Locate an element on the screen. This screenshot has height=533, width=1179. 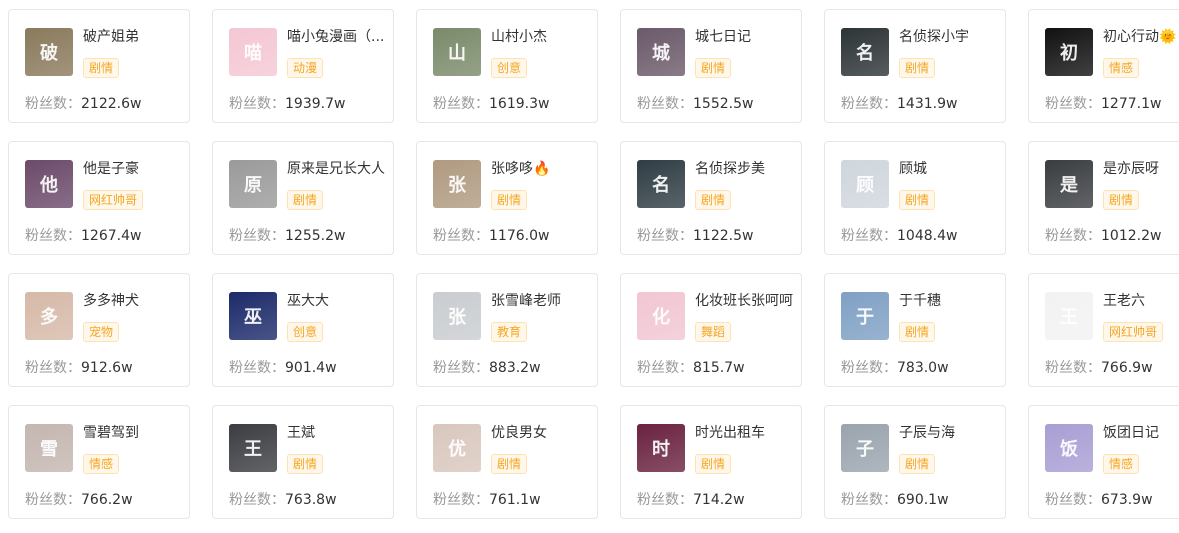
man-photo-avatar: 顾 is located at coordinates (865, 184).